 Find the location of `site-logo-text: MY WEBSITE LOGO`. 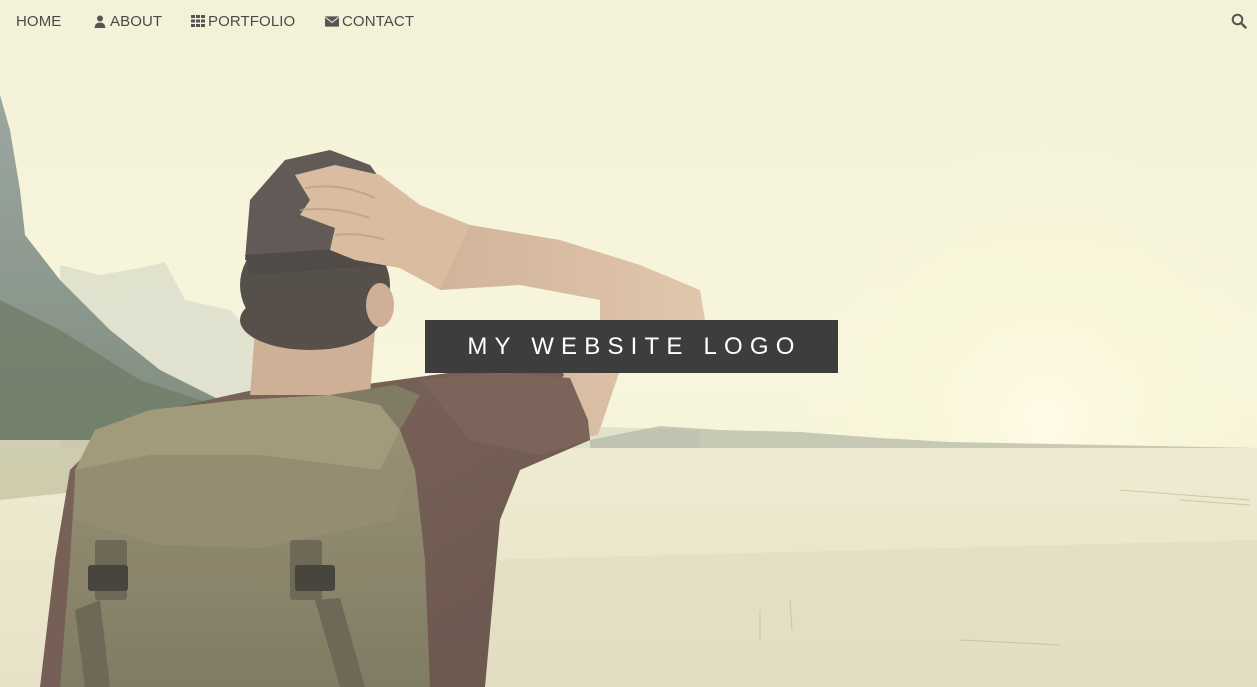

site-logo-text: MY WEBSITE LOGO is located at coordinates (634, 346).